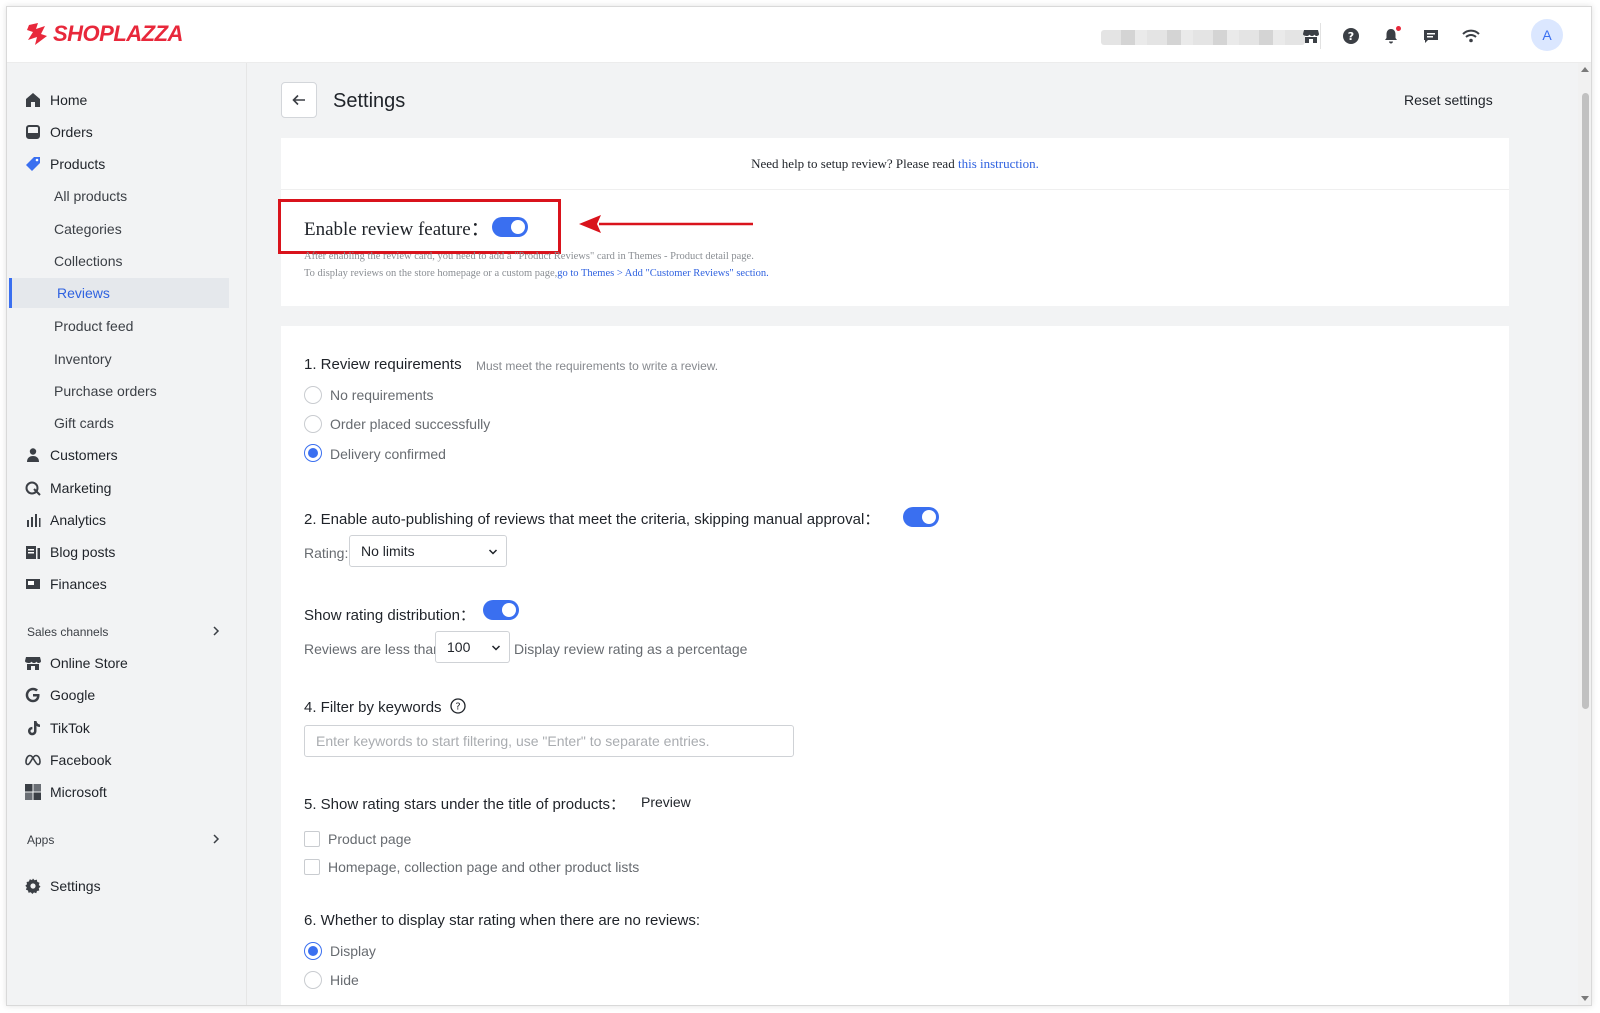 The height and width of the screenshot is (1013, 1600). Describe the element at coordinates (122, 359) in the screenshot. I see `sidebar-item-inventory: Inventory` at that location.